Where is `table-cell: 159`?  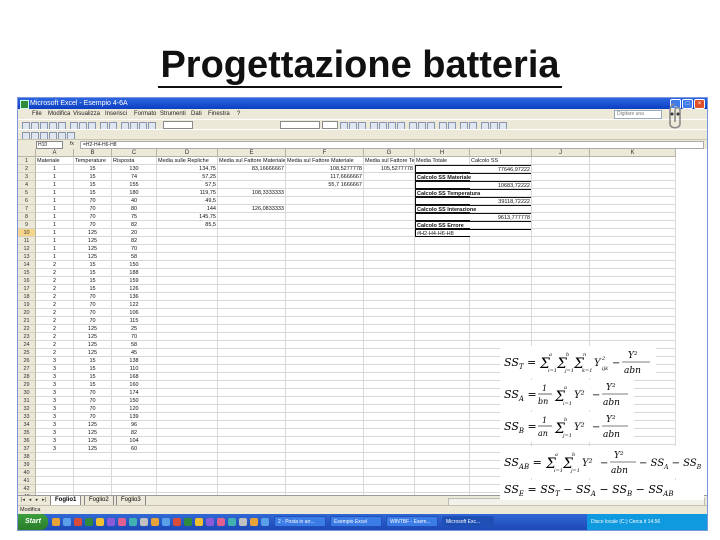
table-cell: 159 is located at coordinates (134, 281).